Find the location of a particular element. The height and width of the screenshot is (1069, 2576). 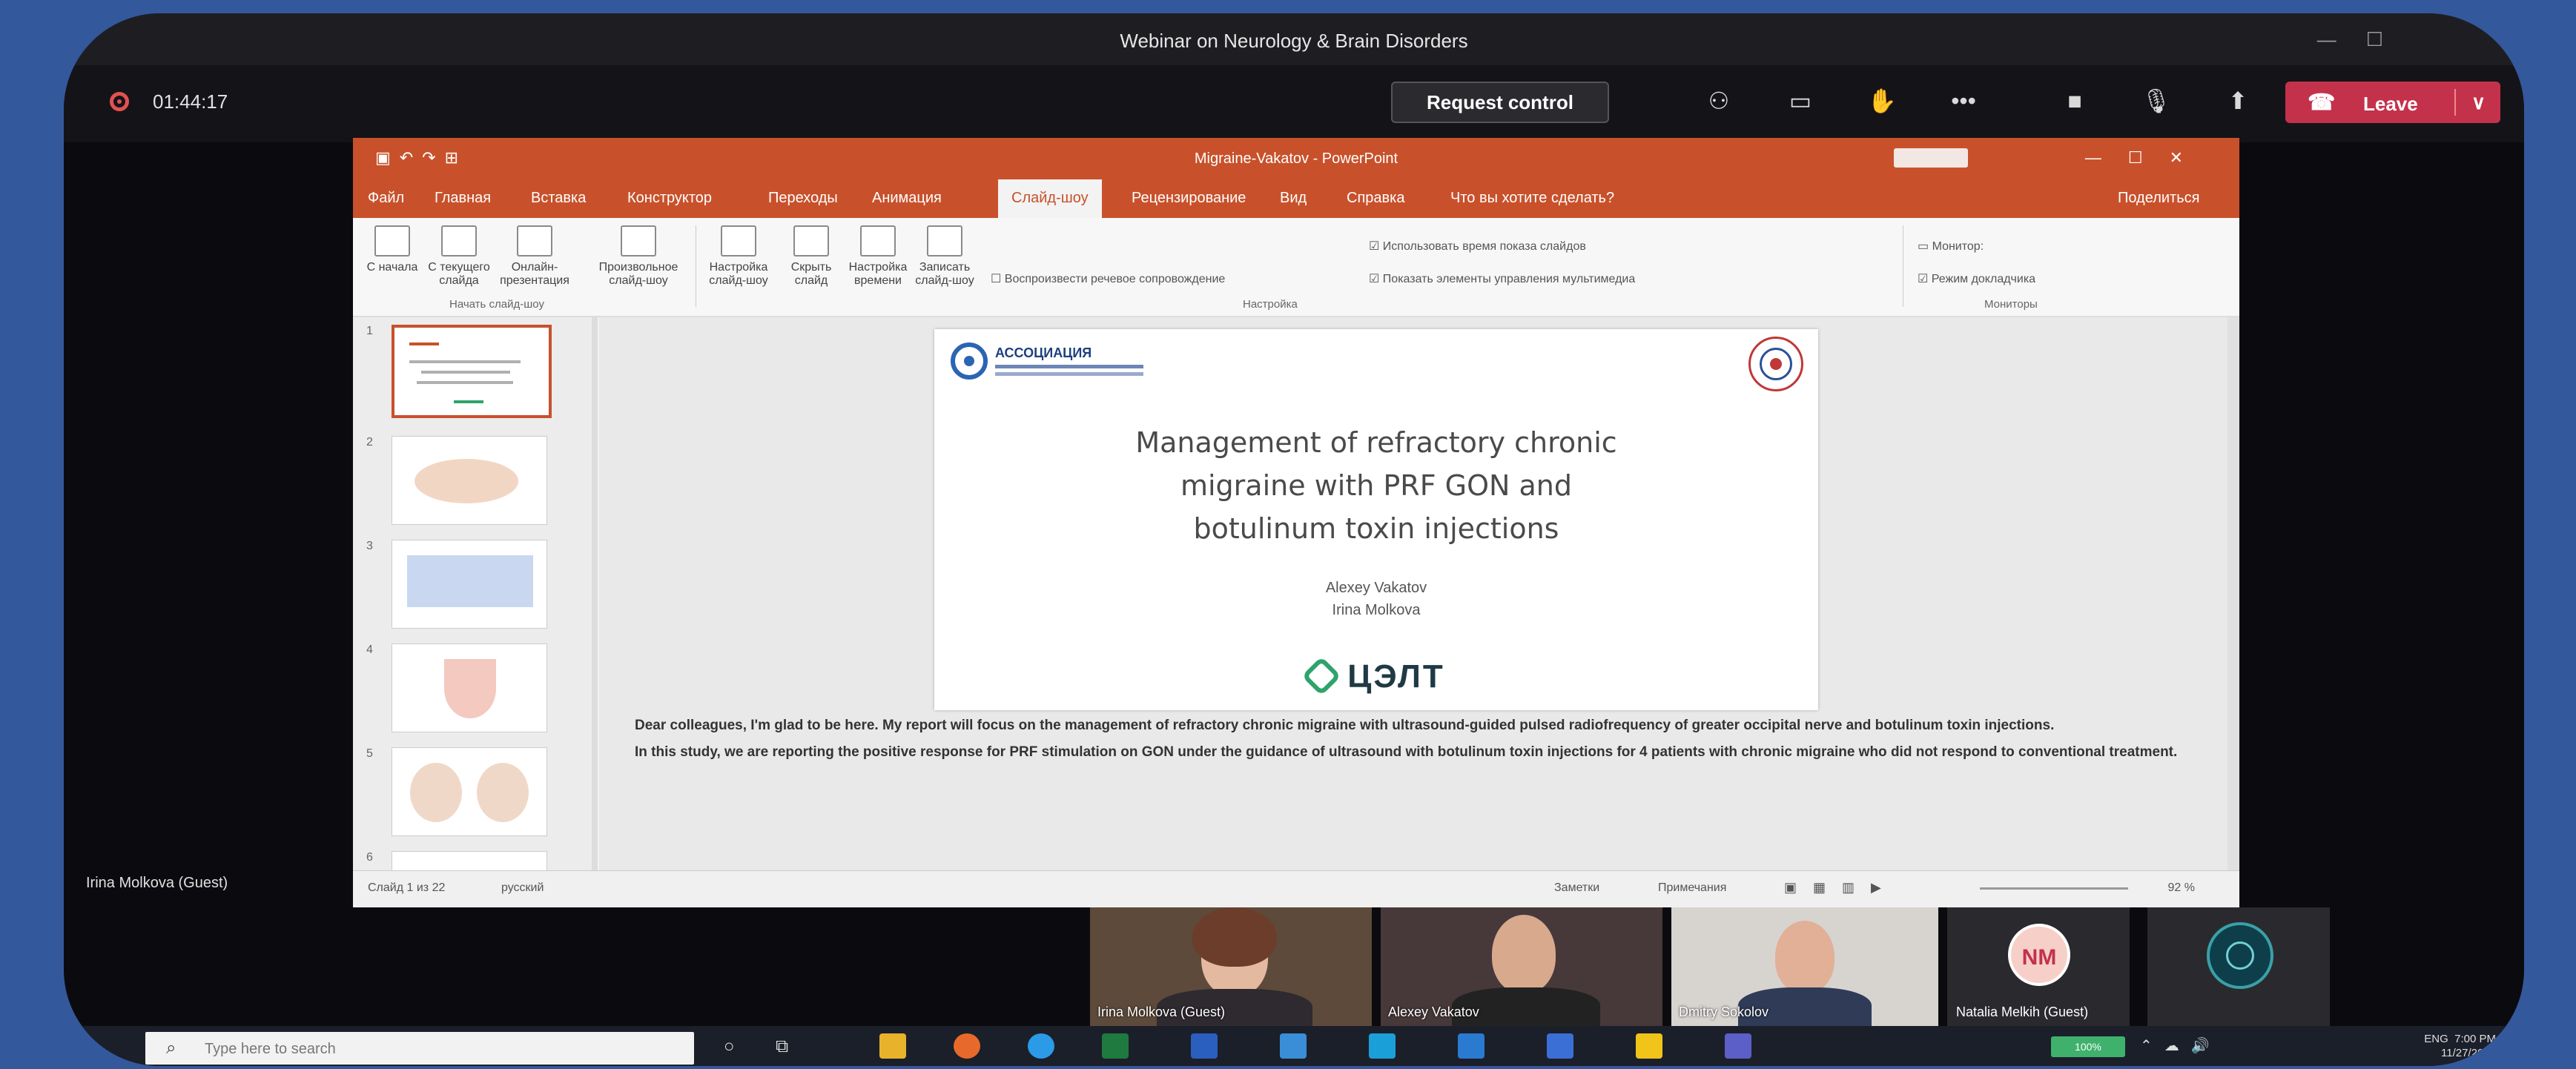

thumbnails-scrollbar is located at coordinates (595, 594).